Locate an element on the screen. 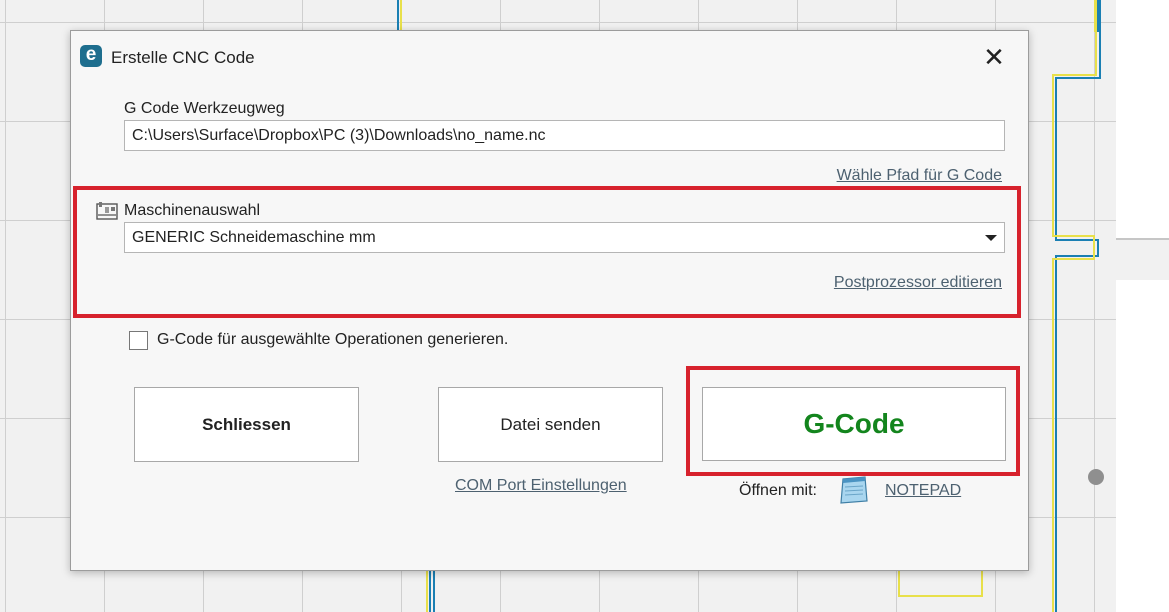 Image resolution: width=1169 pixels, height=612 pixels. app-logo-icon: e is located at coordinates (91, 55).